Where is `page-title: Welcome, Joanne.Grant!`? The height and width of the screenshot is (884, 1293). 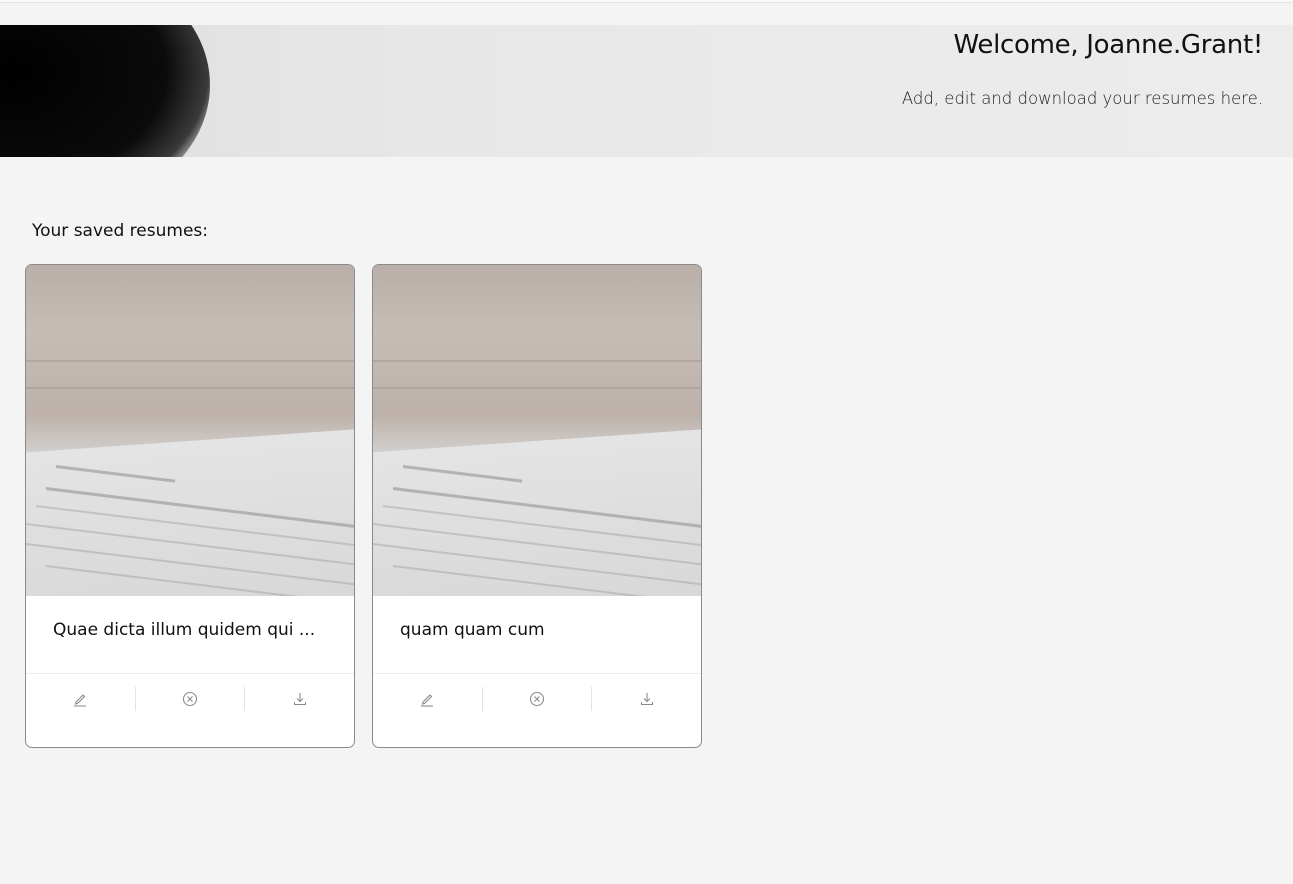
page-title: Welcome, Joanne.Grant! is located at coordinates (1108, 45).